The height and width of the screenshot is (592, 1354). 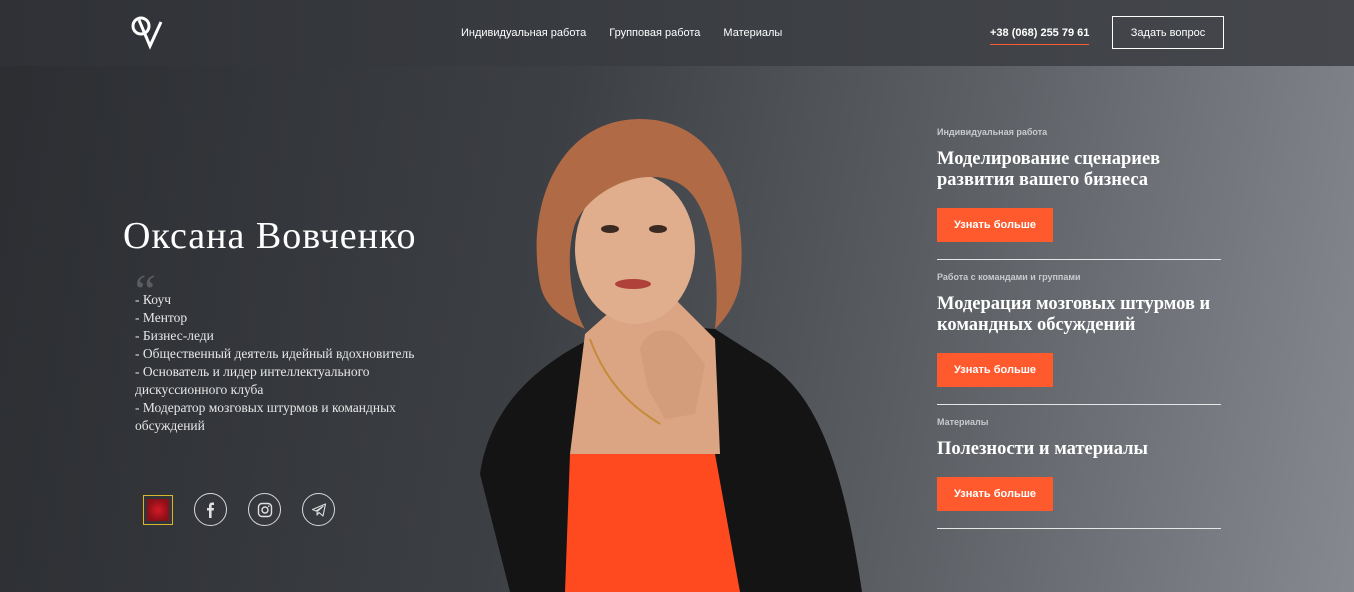 I want to click on role-item: - Бизнес-леди, so click(x=174, y=335).